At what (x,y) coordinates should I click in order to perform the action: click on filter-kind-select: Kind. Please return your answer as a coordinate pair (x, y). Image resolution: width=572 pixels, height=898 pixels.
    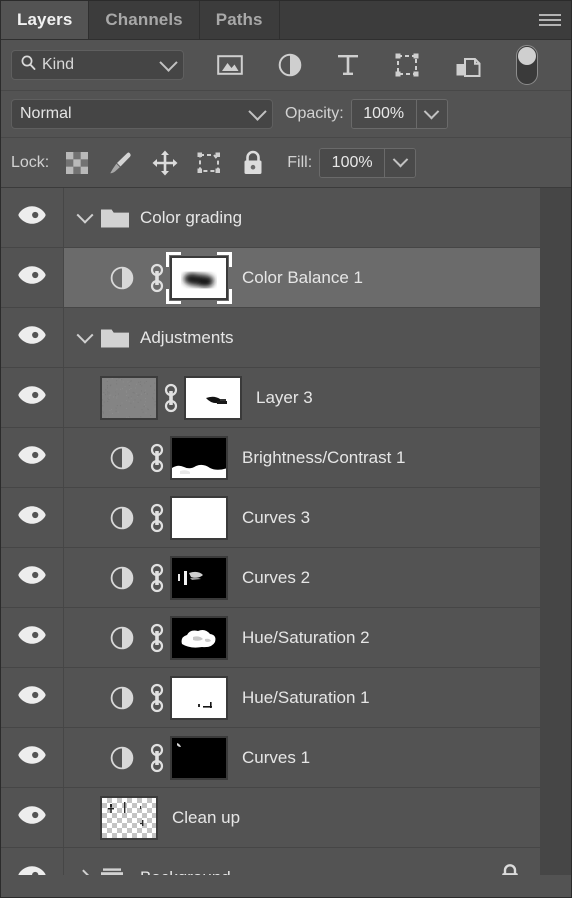
    Looking at the image, I should click on (97, 65).